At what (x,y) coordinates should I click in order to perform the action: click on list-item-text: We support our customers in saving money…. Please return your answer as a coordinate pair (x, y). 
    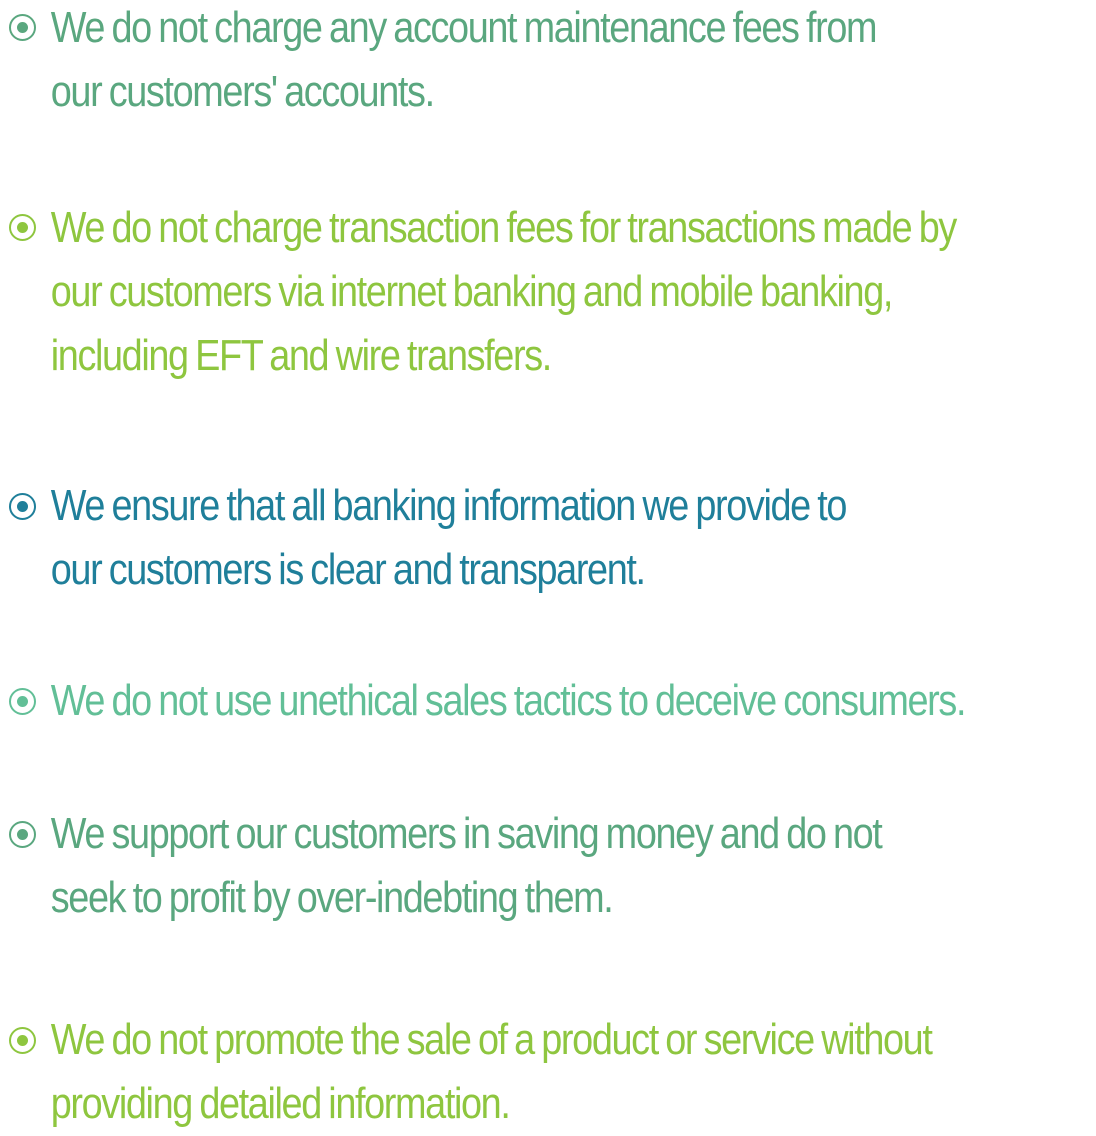
    Looking at the image, I should click on (466, 865).